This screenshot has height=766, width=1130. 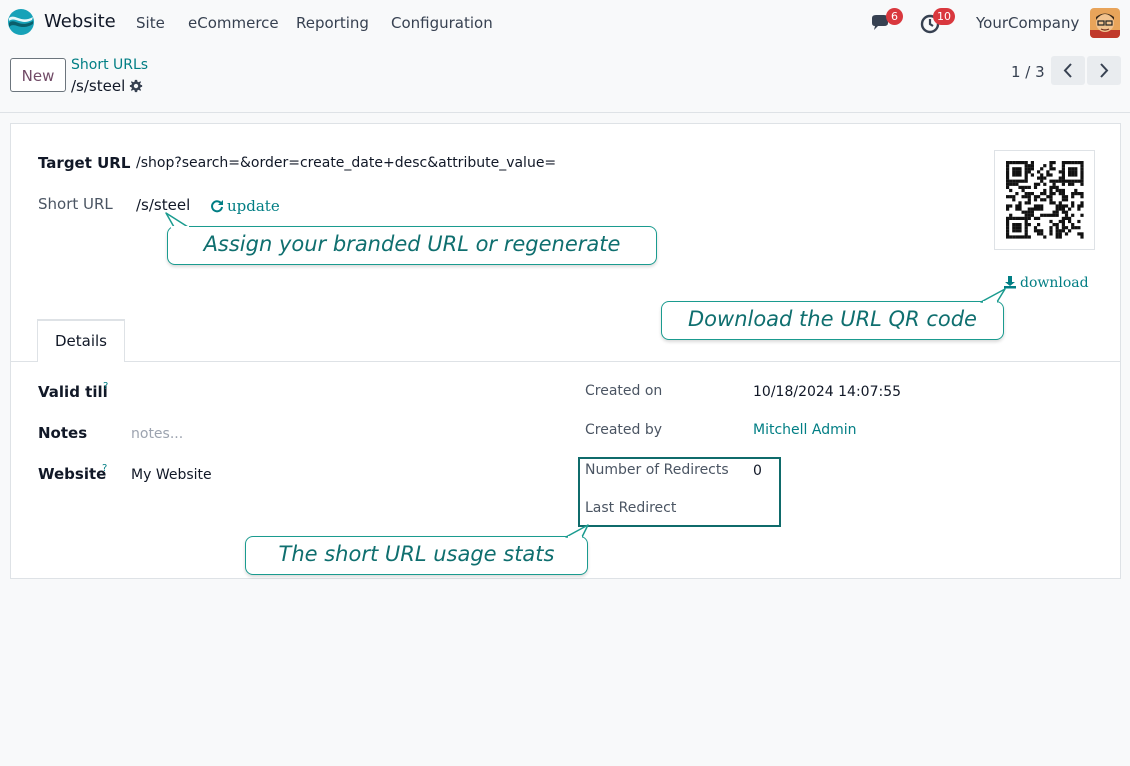 I want to click on download-link: download, so click(x=1046, y=283).